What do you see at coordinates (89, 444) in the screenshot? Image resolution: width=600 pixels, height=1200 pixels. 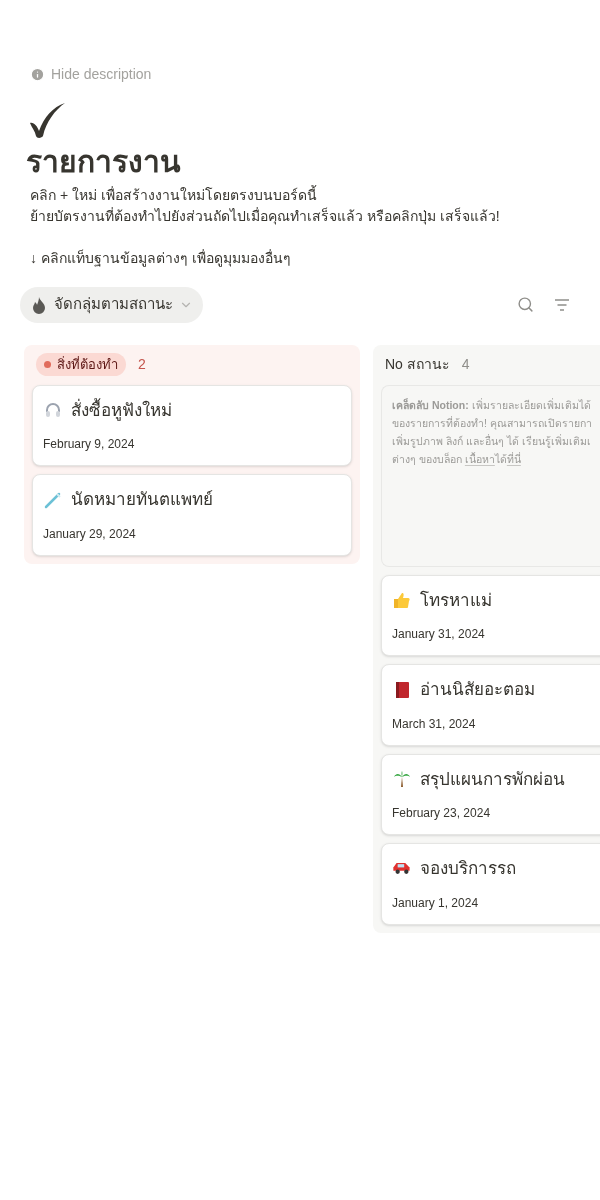 I see `card-date: February 9, 2024` at bounding box center [89, 444].